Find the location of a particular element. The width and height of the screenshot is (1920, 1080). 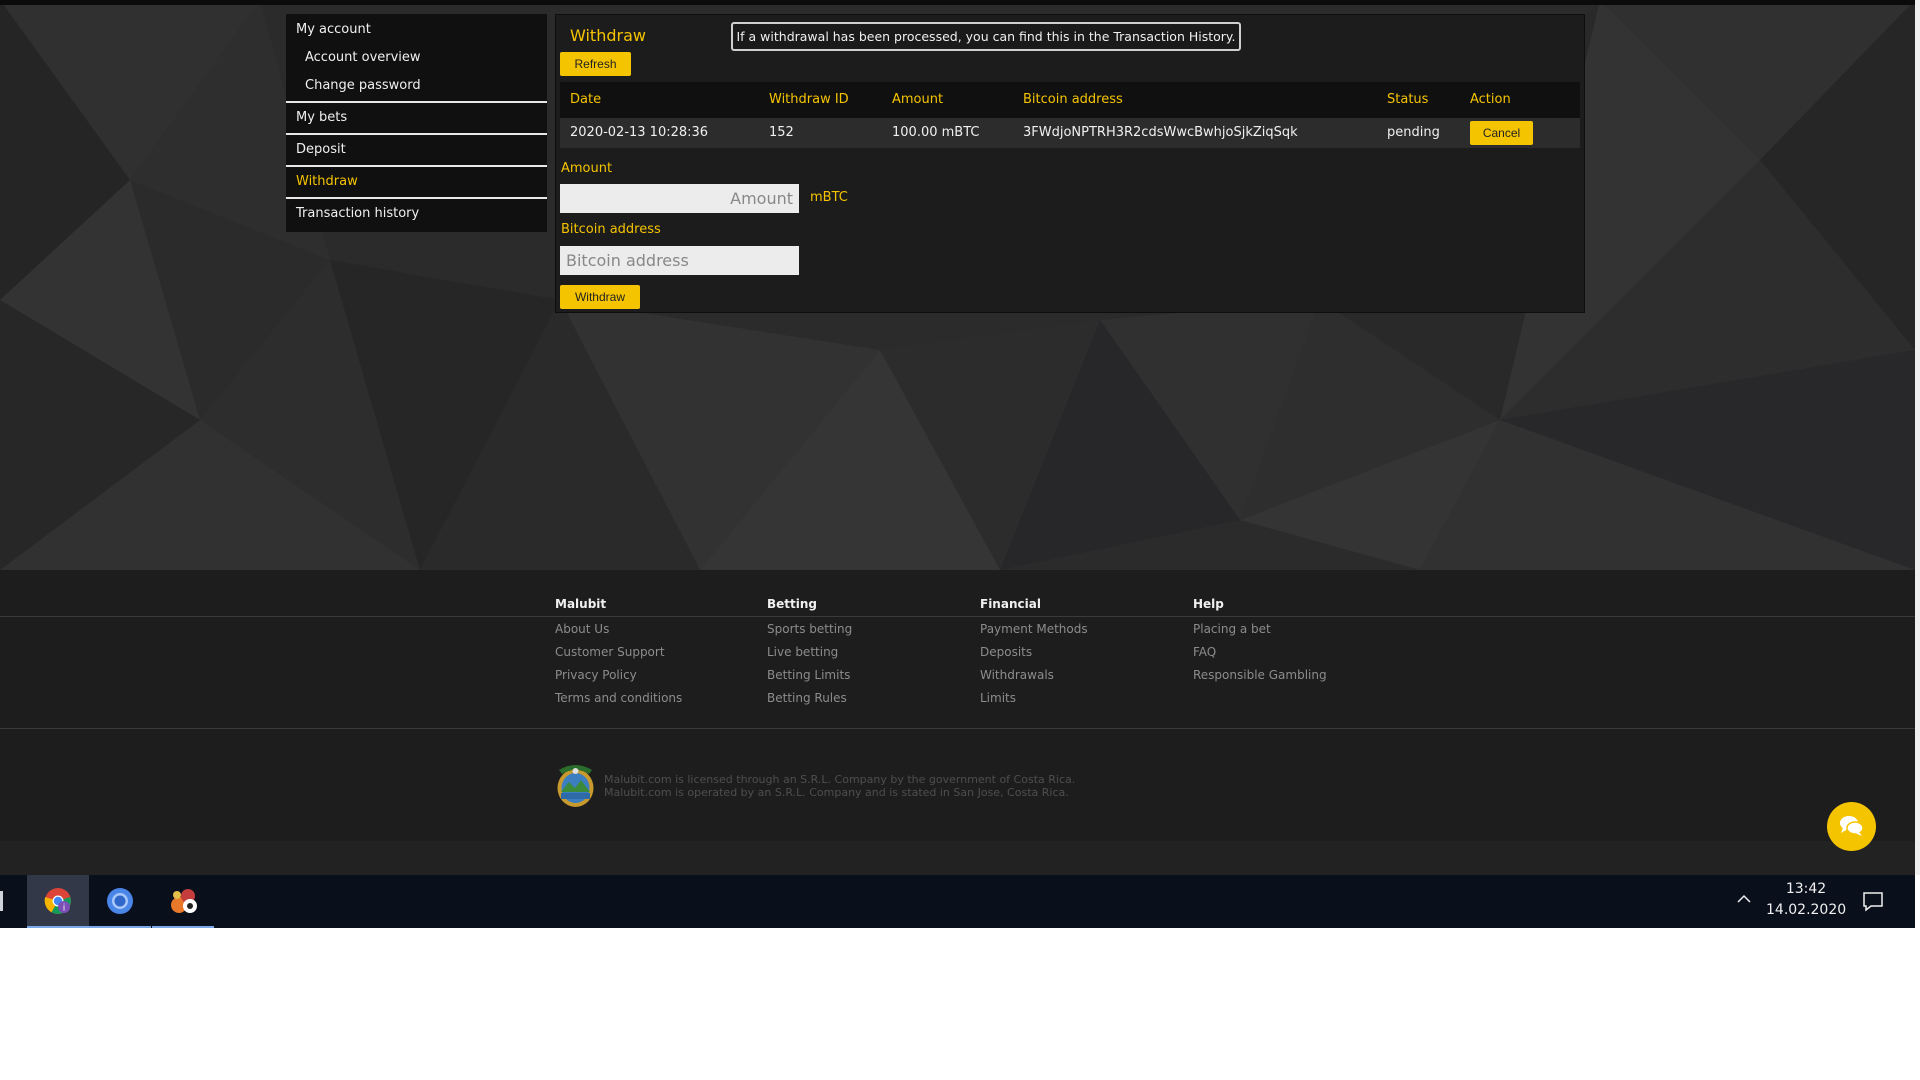

sidebar-item-change-password: Change password is located at coordinates (416, 86).